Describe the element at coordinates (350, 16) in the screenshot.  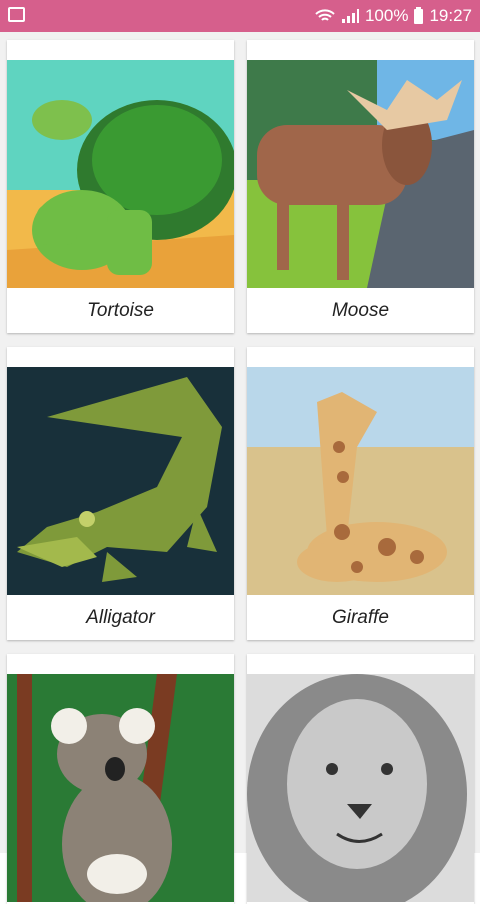
I see `signal-icon` at that location.